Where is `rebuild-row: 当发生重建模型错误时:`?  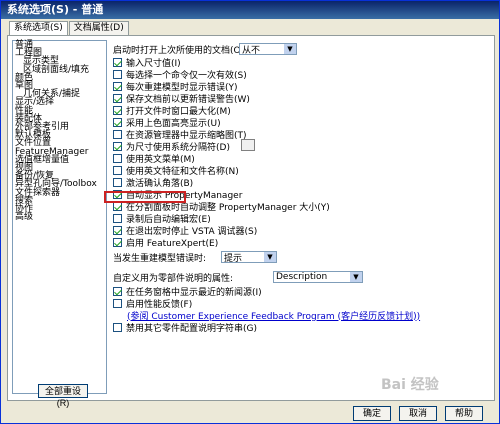
rebuild-row: 当发生重建模型错误时: is located at coordinates (160, 258).